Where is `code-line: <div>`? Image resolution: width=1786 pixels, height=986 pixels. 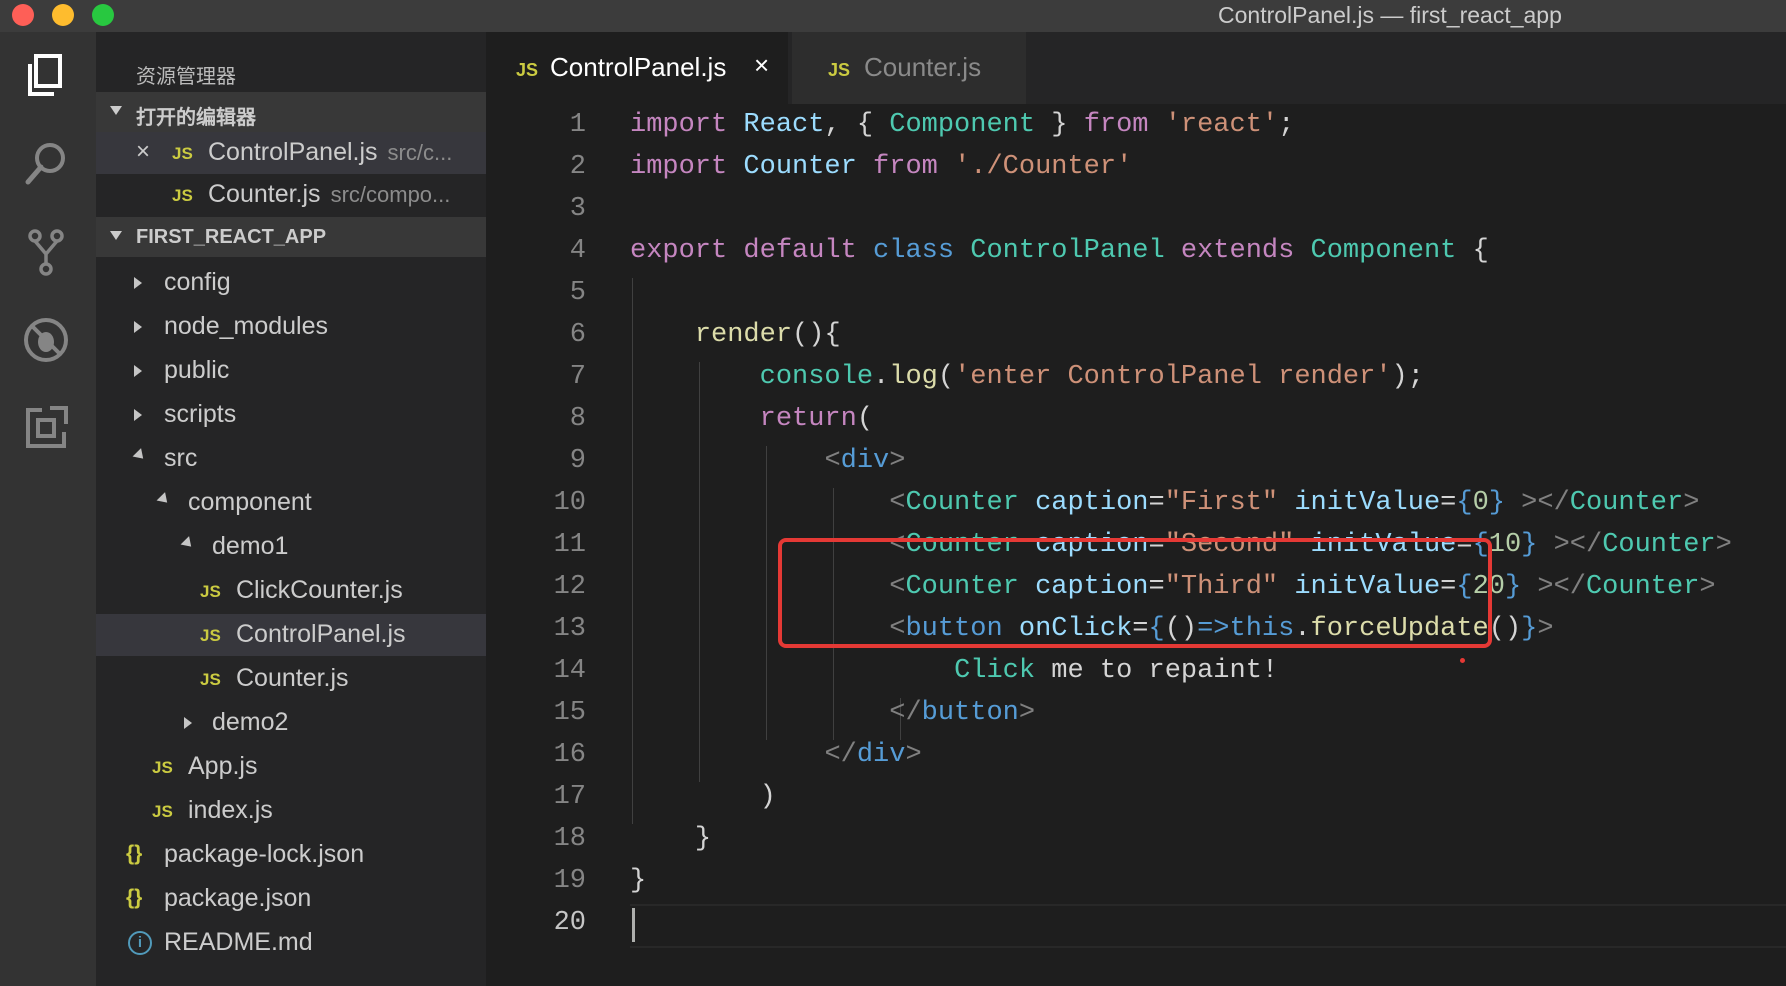
code-line: <div> is located at coordinates (767, 461).